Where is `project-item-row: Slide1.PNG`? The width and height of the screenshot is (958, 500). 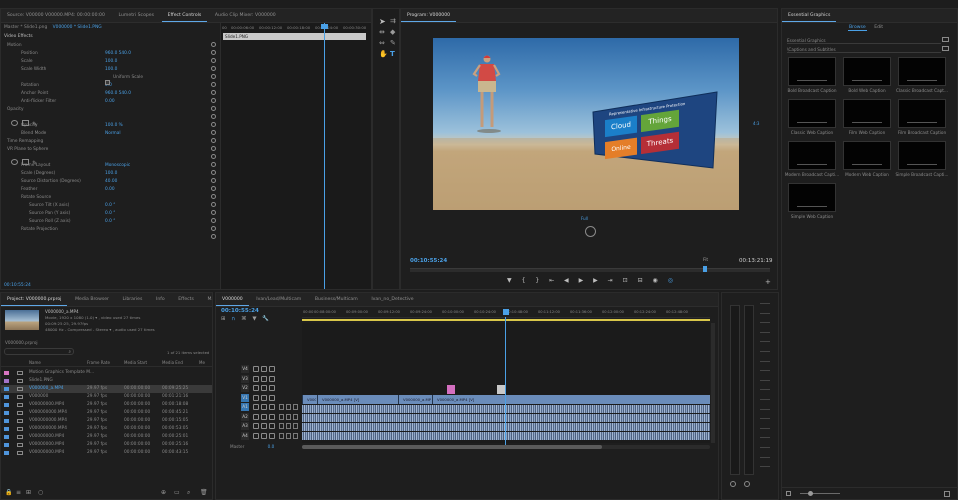
project-item-row: Slide1.PNG is located at coordinates (106, 381).